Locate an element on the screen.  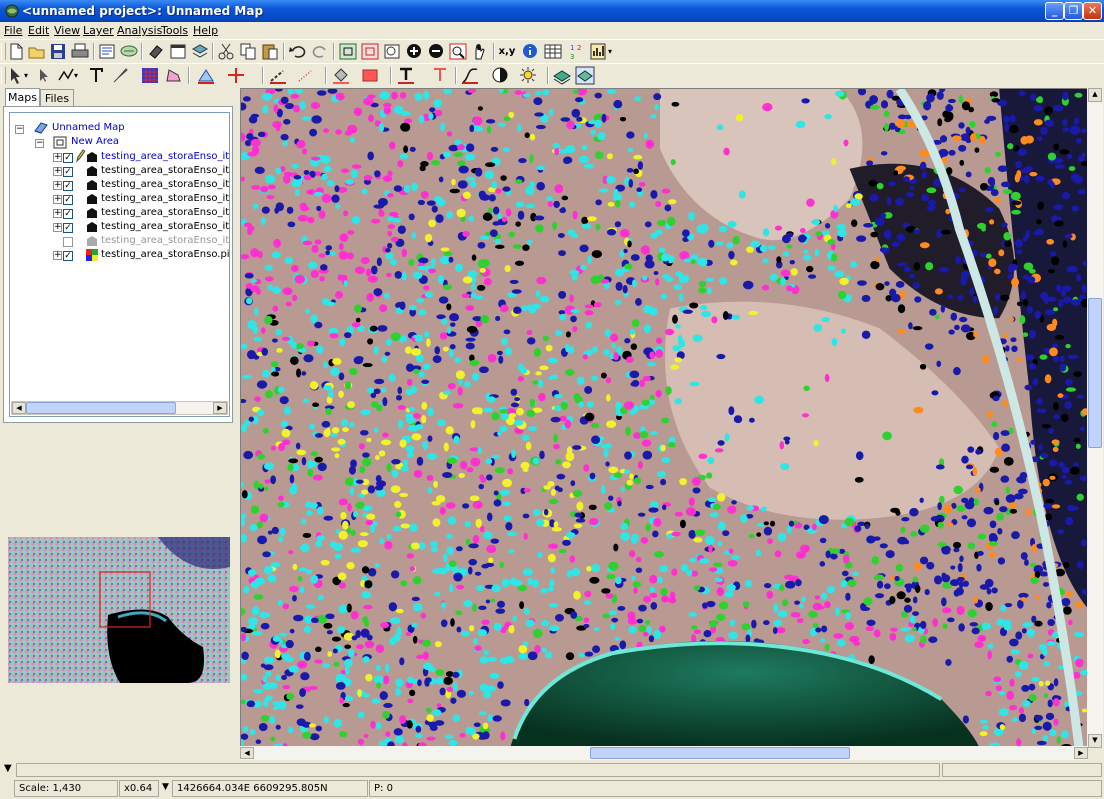
tab-maps: Maps is located at coordinates (22, 97).